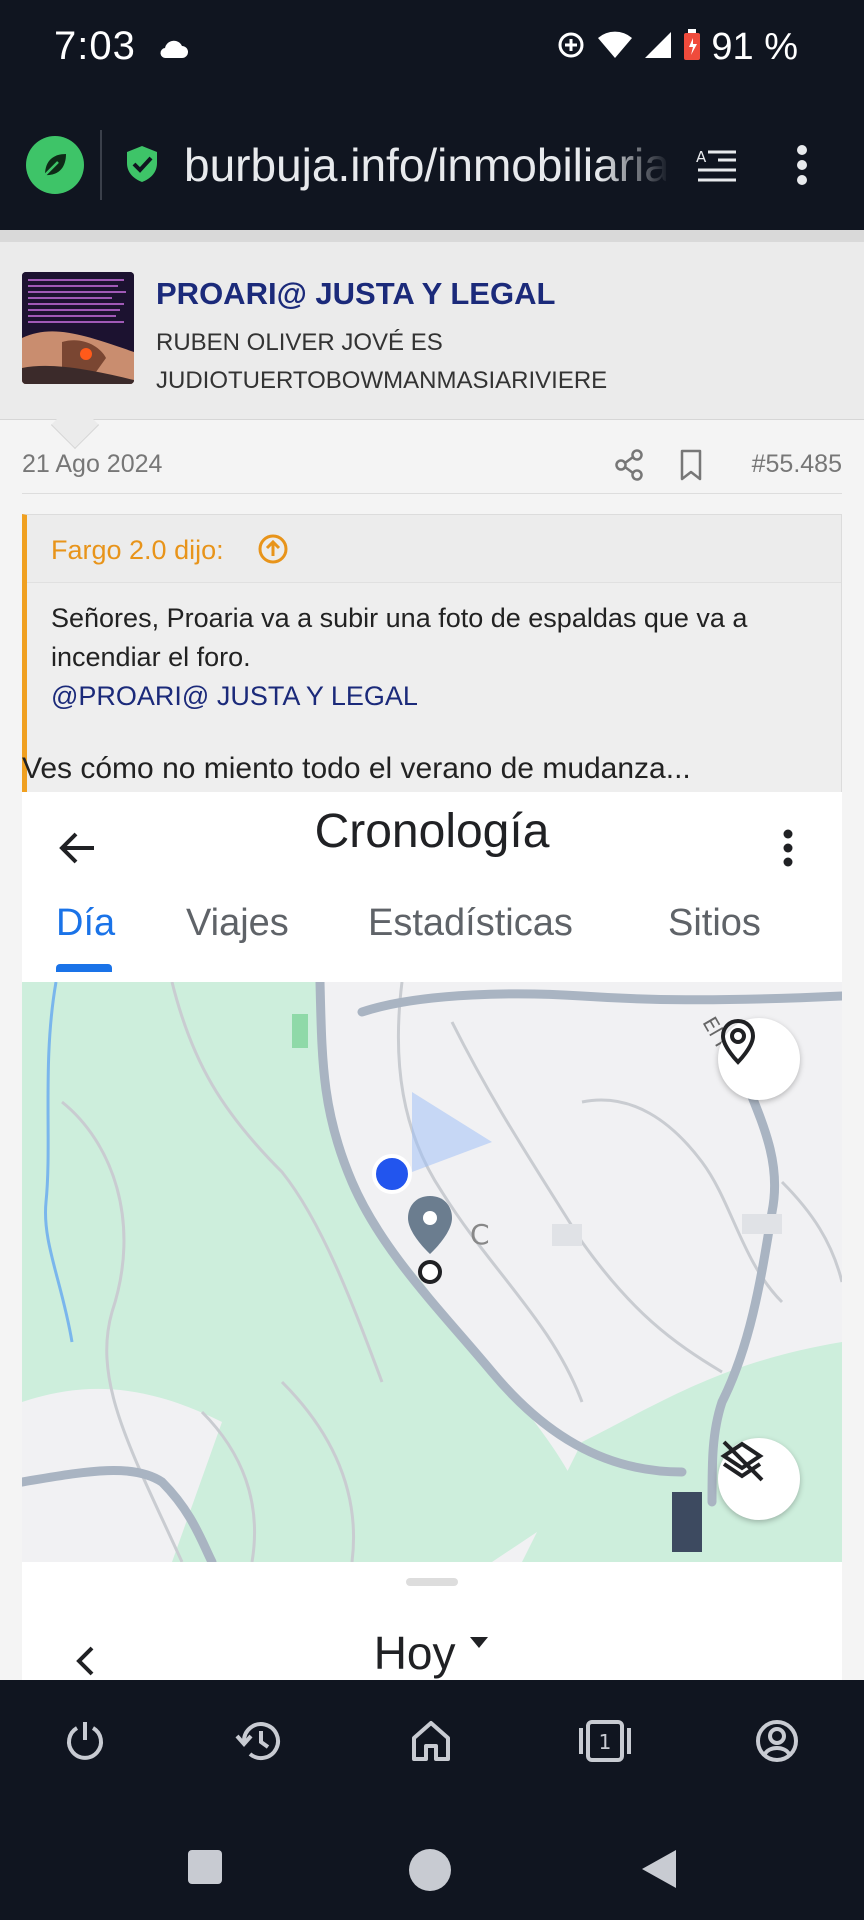 The height and width of the screenshot is (1920, 864). I want to click on status-bar: 7:03 91 %, so click(432, 50).